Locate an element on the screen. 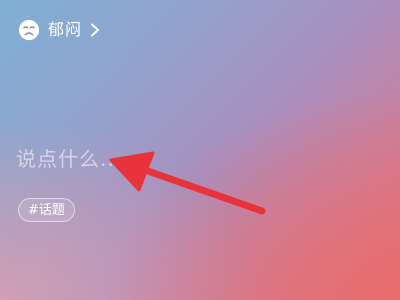  topic-tag-button: #话题 is located at coordinates (46, 210).